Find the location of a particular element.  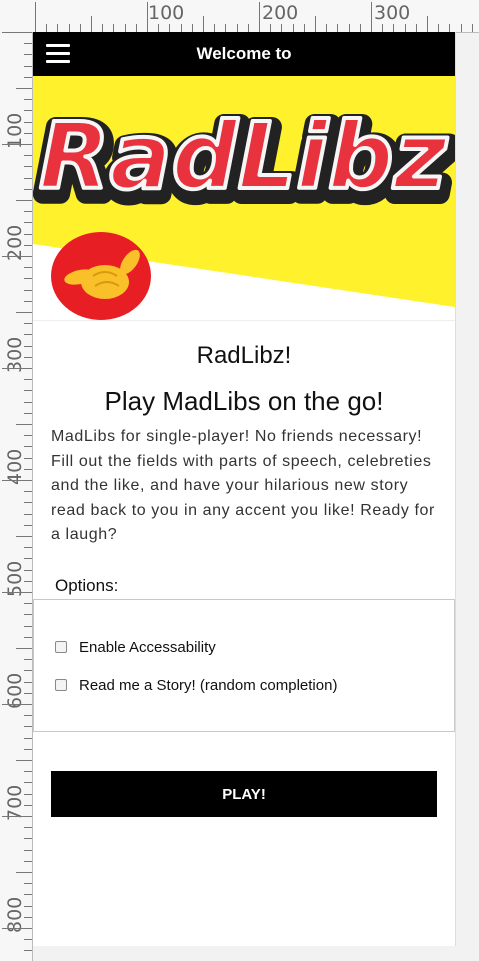

logo-text: RadLibz is located at coordinates (243, 156).